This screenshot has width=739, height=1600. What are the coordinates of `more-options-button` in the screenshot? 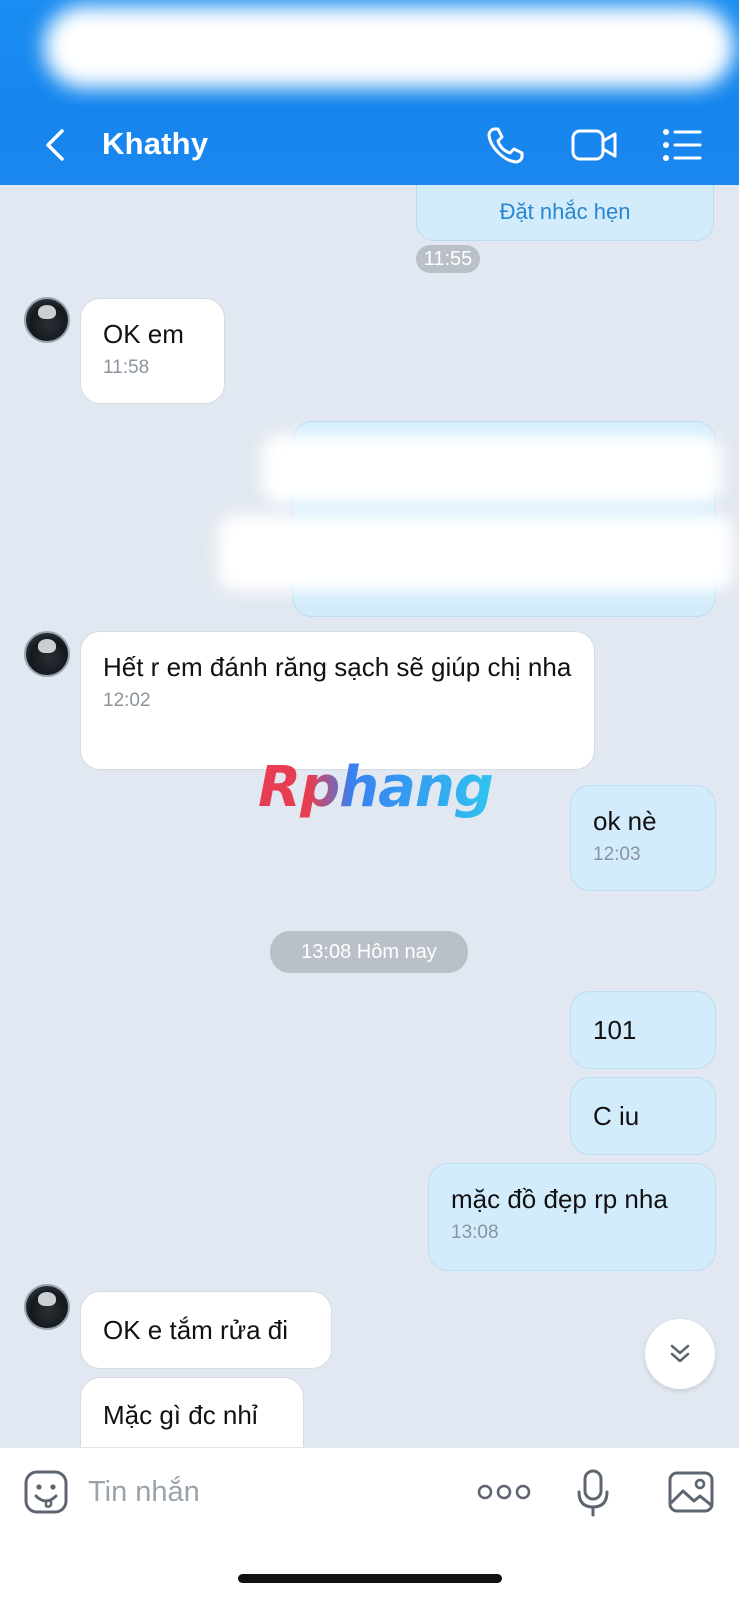 It's located at (504, 1492).